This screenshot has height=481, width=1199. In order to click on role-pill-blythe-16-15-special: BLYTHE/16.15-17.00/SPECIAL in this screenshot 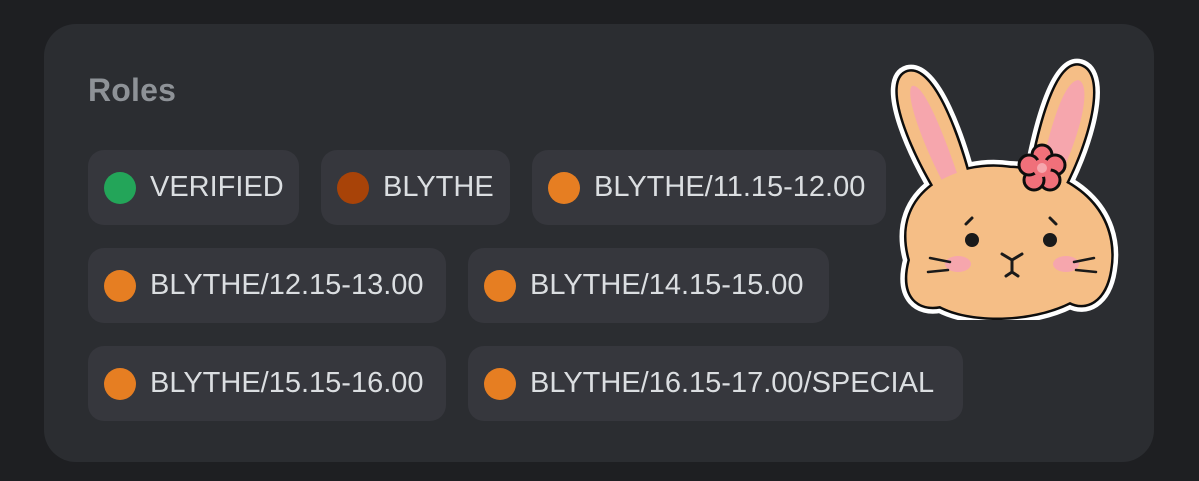, I will do `click(715, 383)`.